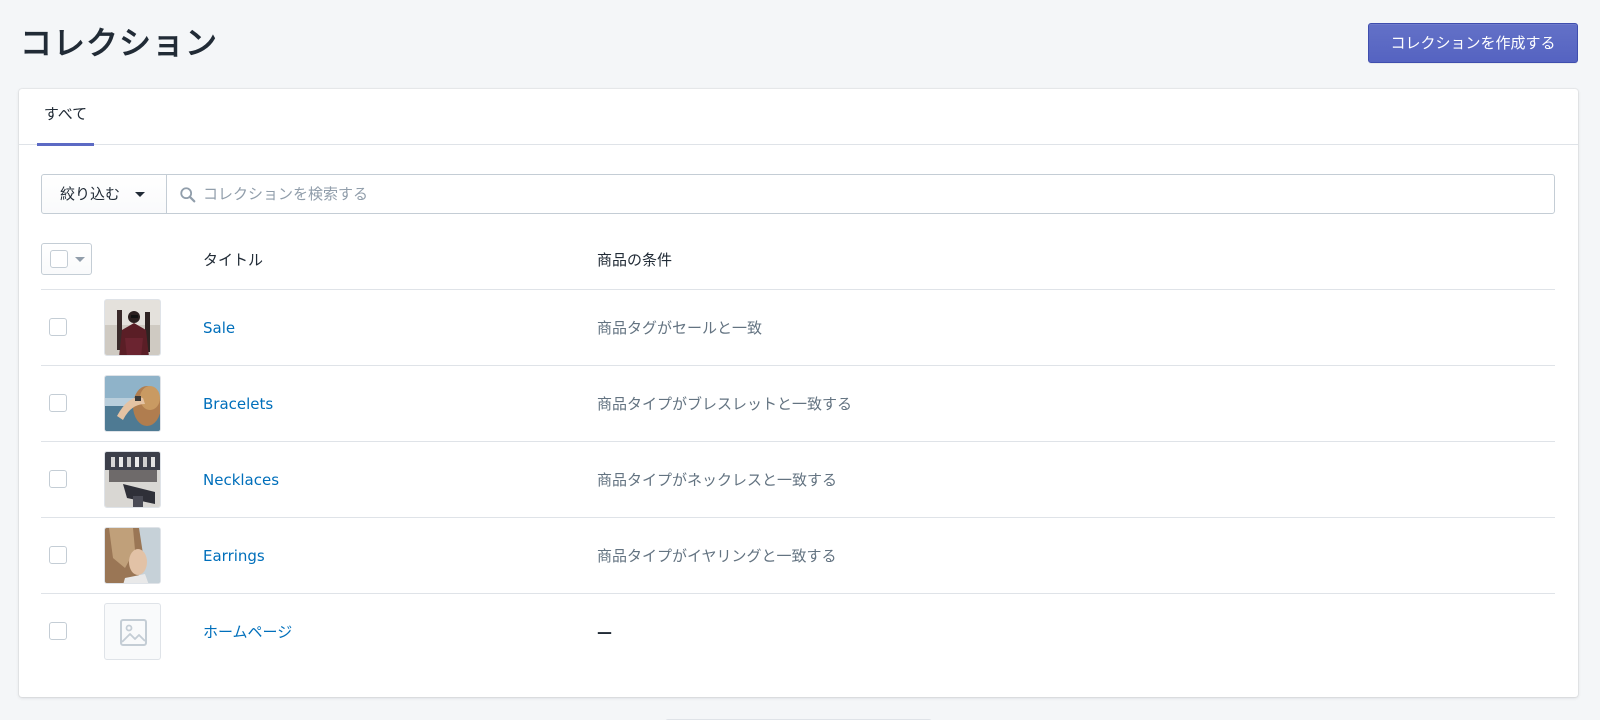 This screenshot has height=720, width=1600. I want to click on tab-all: すべて, so click(65, 117).